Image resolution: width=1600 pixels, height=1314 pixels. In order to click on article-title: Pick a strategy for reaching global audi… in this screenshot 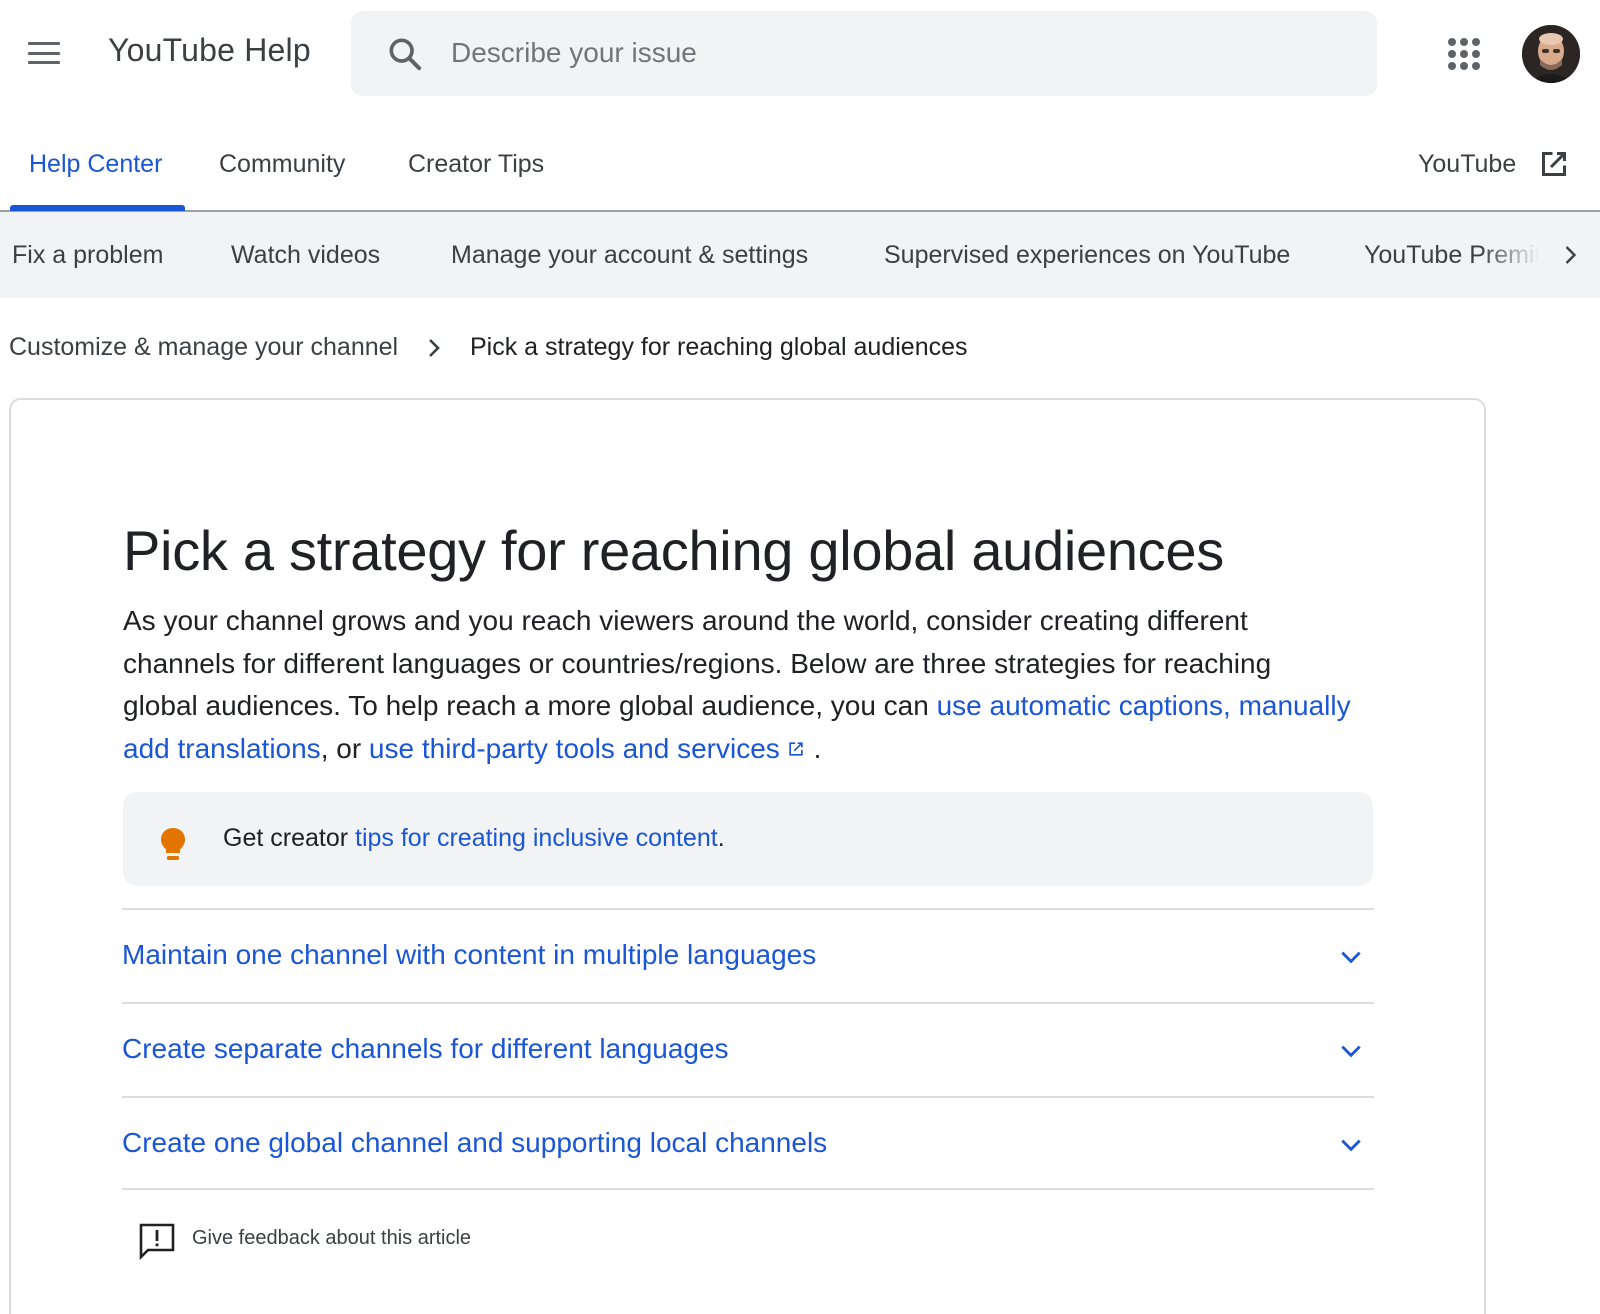, I will do `click(673, 550)`.